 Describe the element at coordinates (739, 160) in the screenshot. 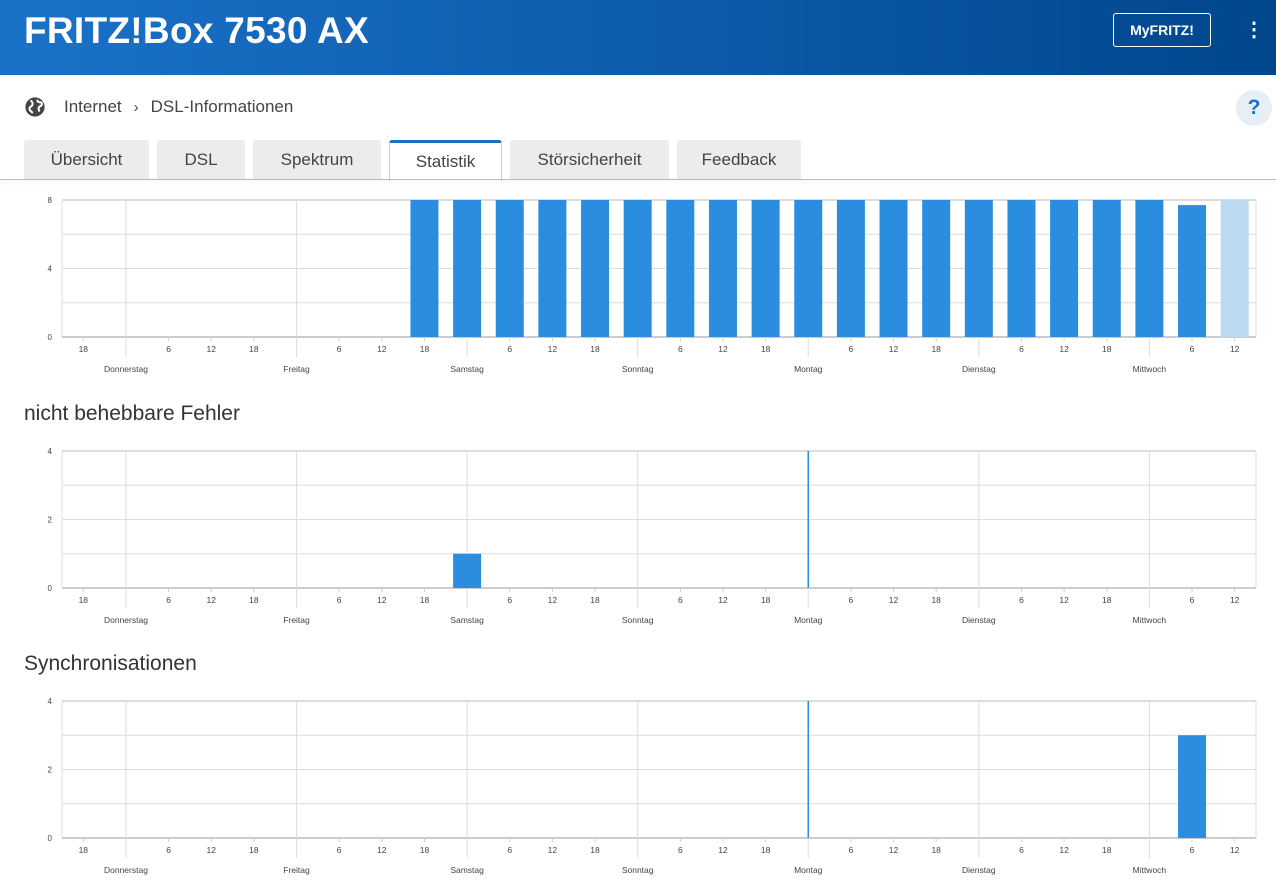

I see `tab-feedback: Feedback` at that location.